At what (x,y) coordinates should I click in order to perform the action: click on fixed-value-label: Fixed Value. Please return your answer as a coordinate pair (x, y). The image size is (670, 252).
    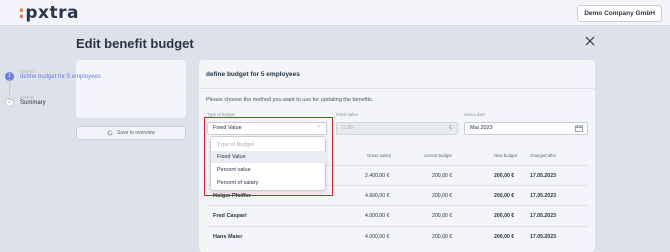
    Looking at the image, I should click on (347, 114).